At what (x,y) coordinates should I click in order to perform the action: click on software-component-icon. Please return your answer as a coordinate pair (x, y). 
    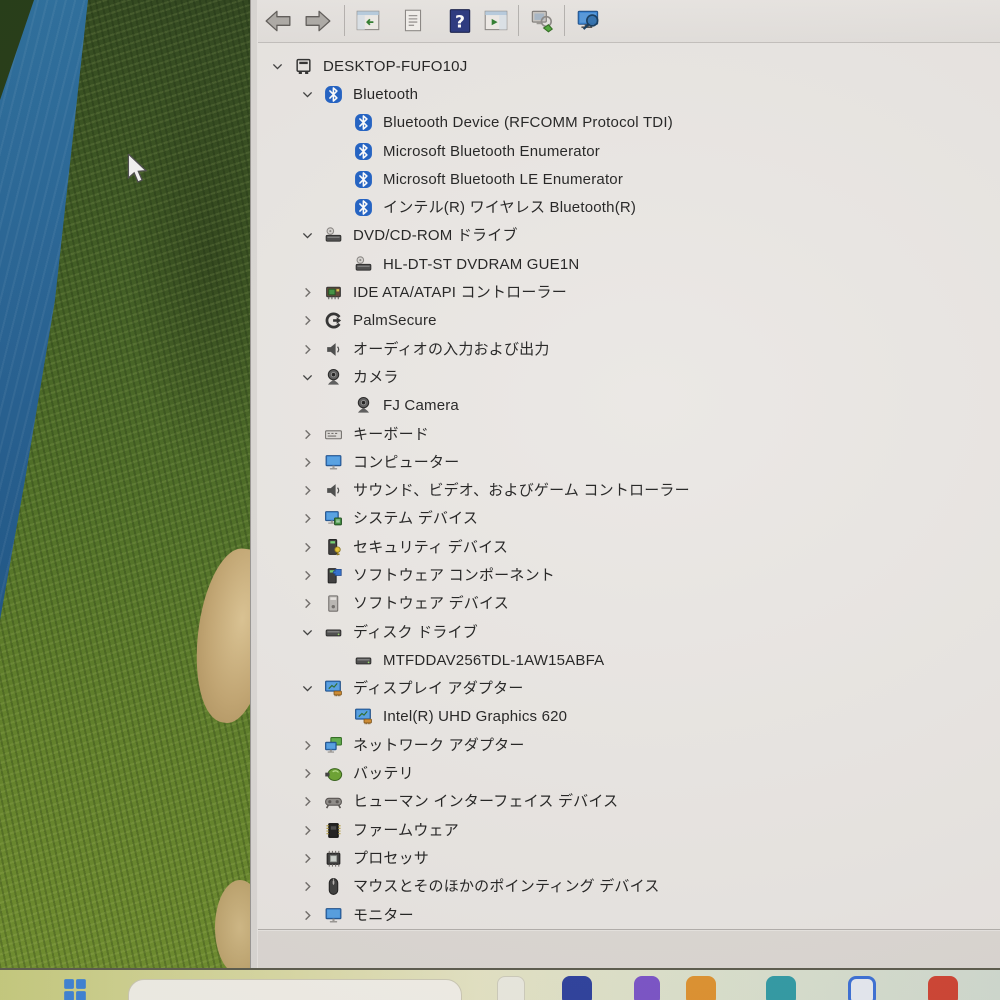
    Looking at the image, I should click on (334, 575).